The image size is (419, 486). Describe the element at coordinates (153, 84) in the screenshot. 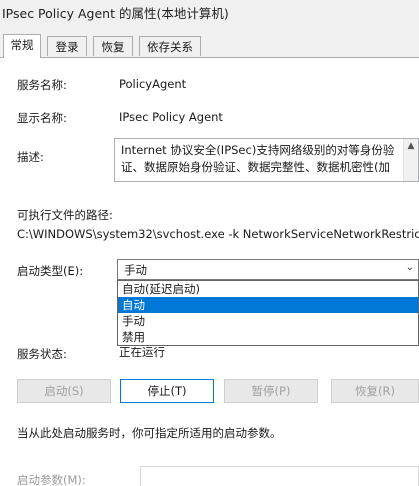

I see `service-name-value: PolicyAgent` at that location.